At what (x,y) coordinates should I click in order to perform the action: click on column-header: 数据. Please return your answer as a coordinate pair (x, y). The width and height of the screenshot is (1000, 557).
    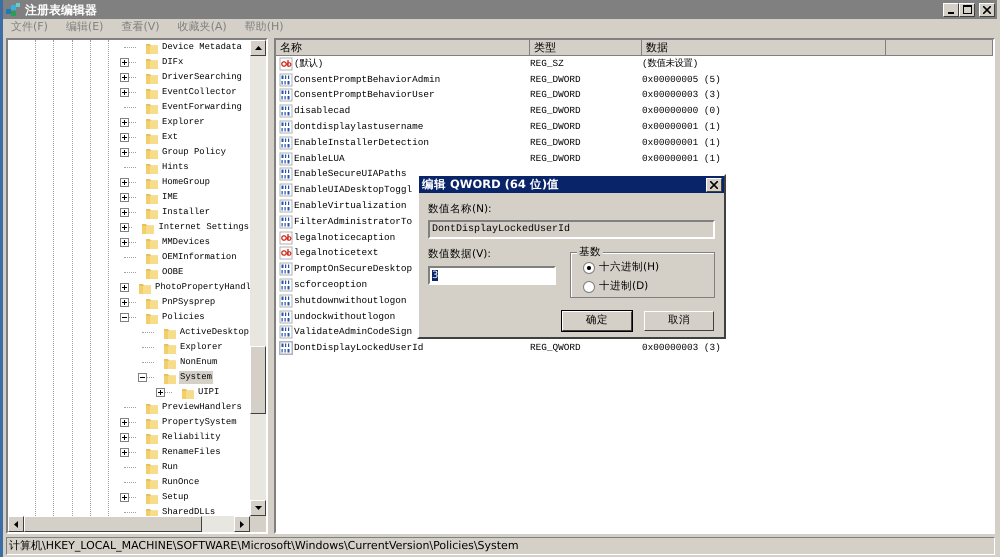
    Looking at the image, I should click on (764, 48).